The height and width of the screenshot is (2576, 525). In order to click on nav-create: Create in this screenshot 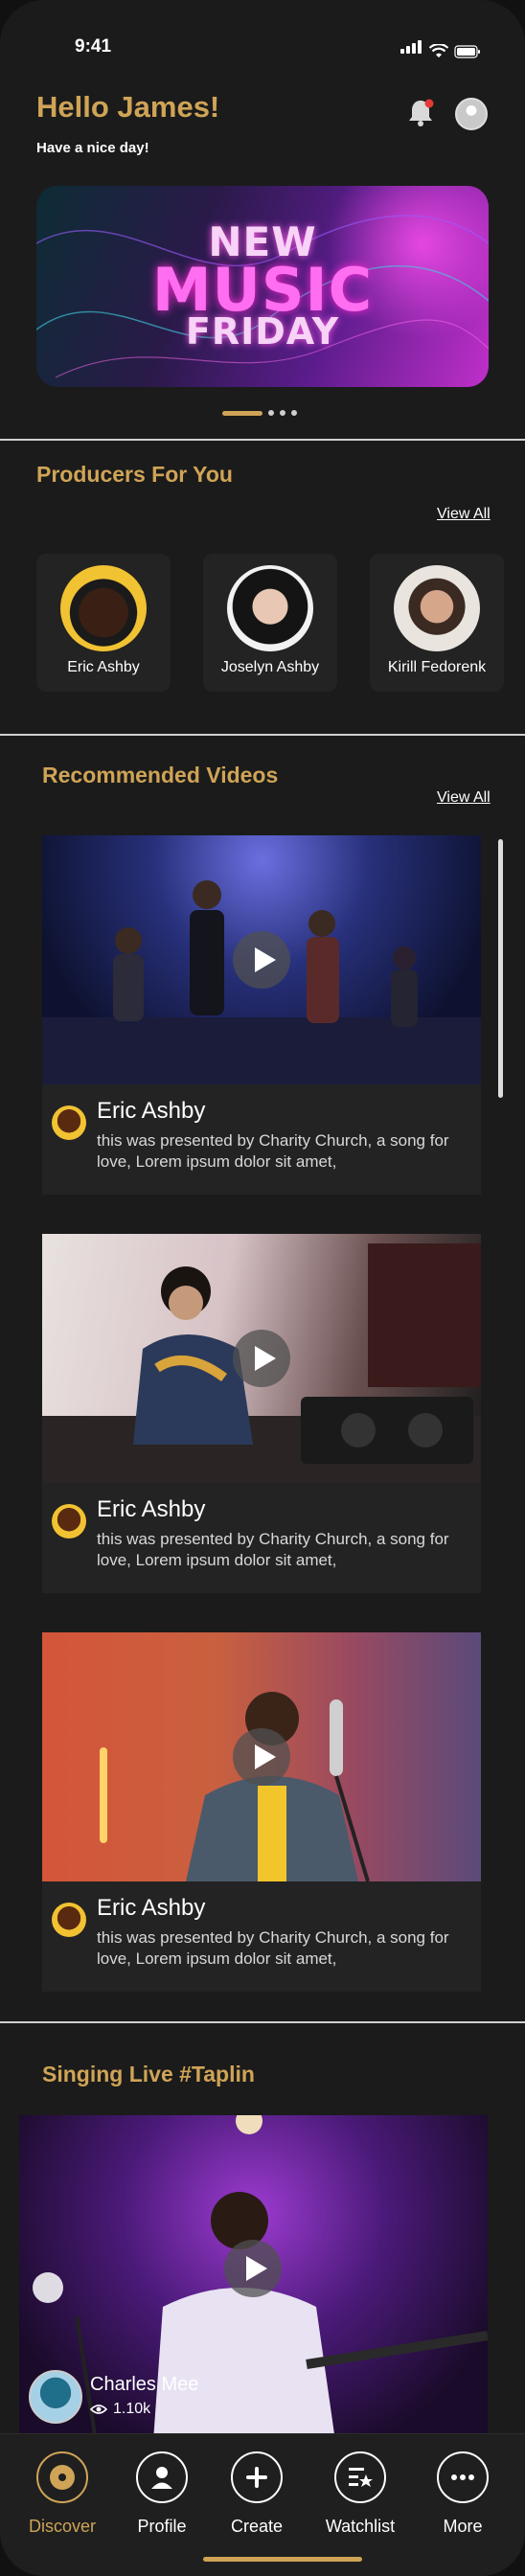, I will do `click(257, 2494)`.